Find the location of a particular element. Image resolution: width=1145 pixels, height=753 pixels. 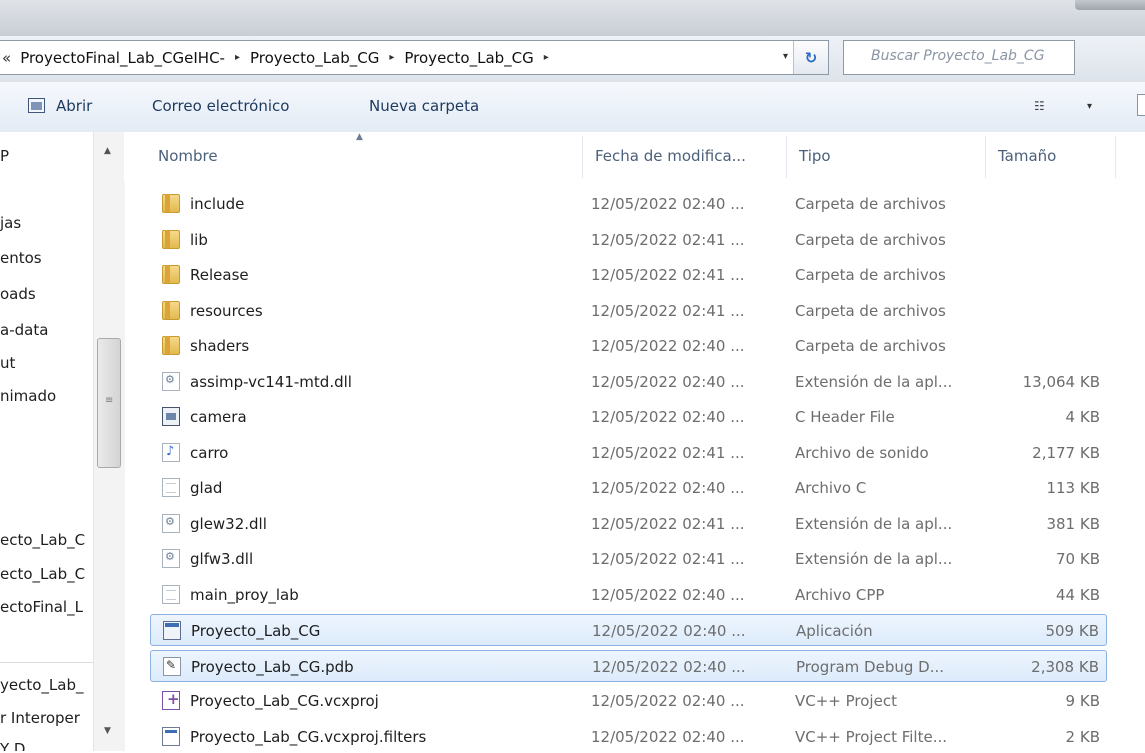

email-button: Correo electrónico is located at coordinates (220, 106).